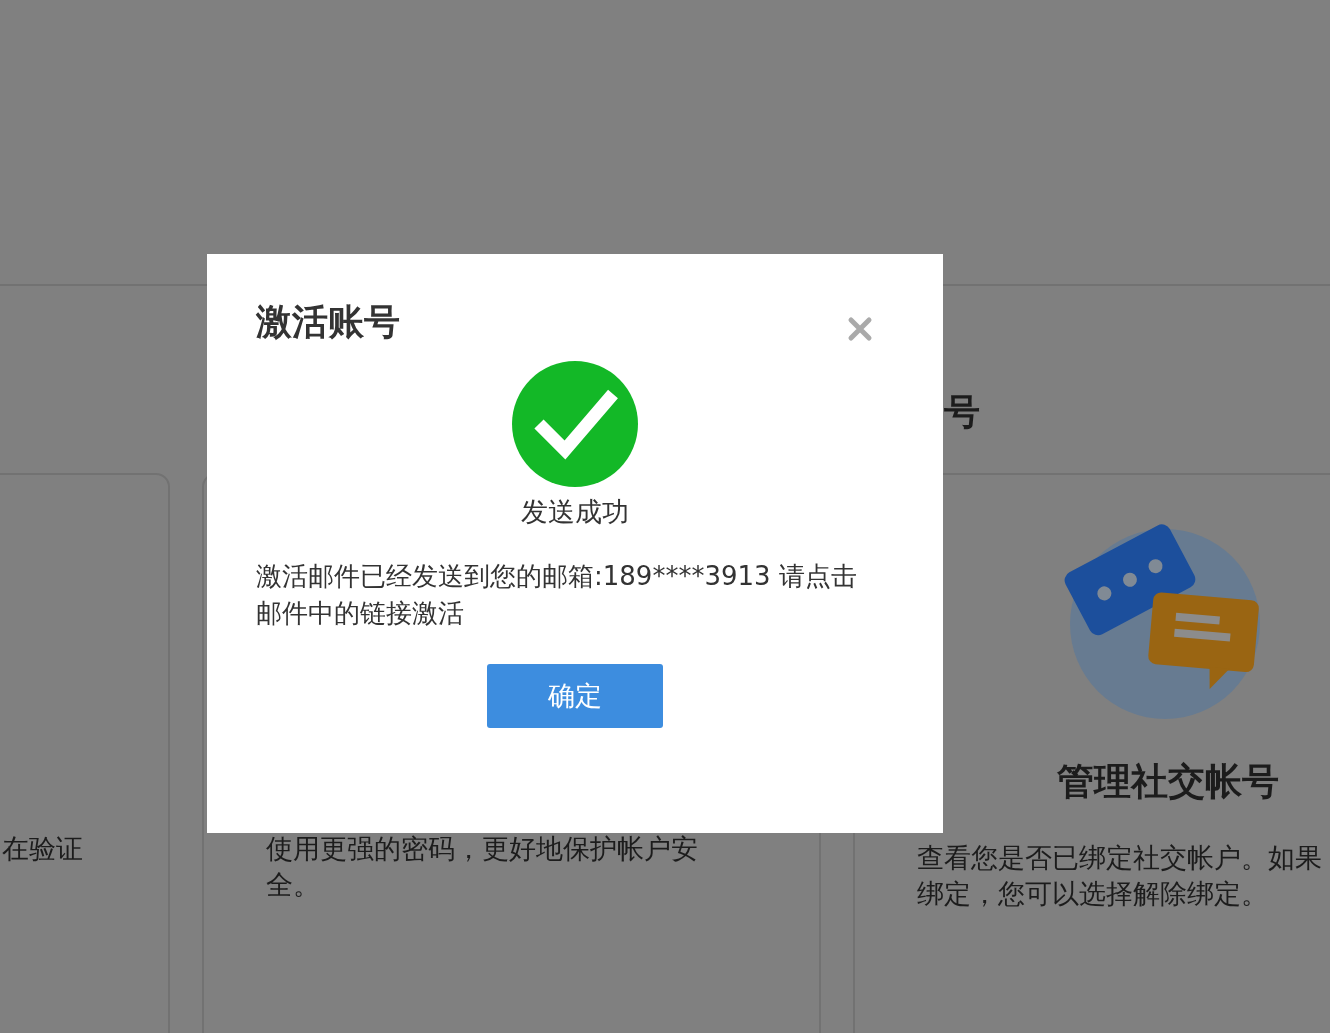  Describe the element at coordinates (1120, 876) in the screenshot. I see `card-description: 查看您是否已绑定社交帐户。如果绑定，您可以选择解除绑定。` at that location.